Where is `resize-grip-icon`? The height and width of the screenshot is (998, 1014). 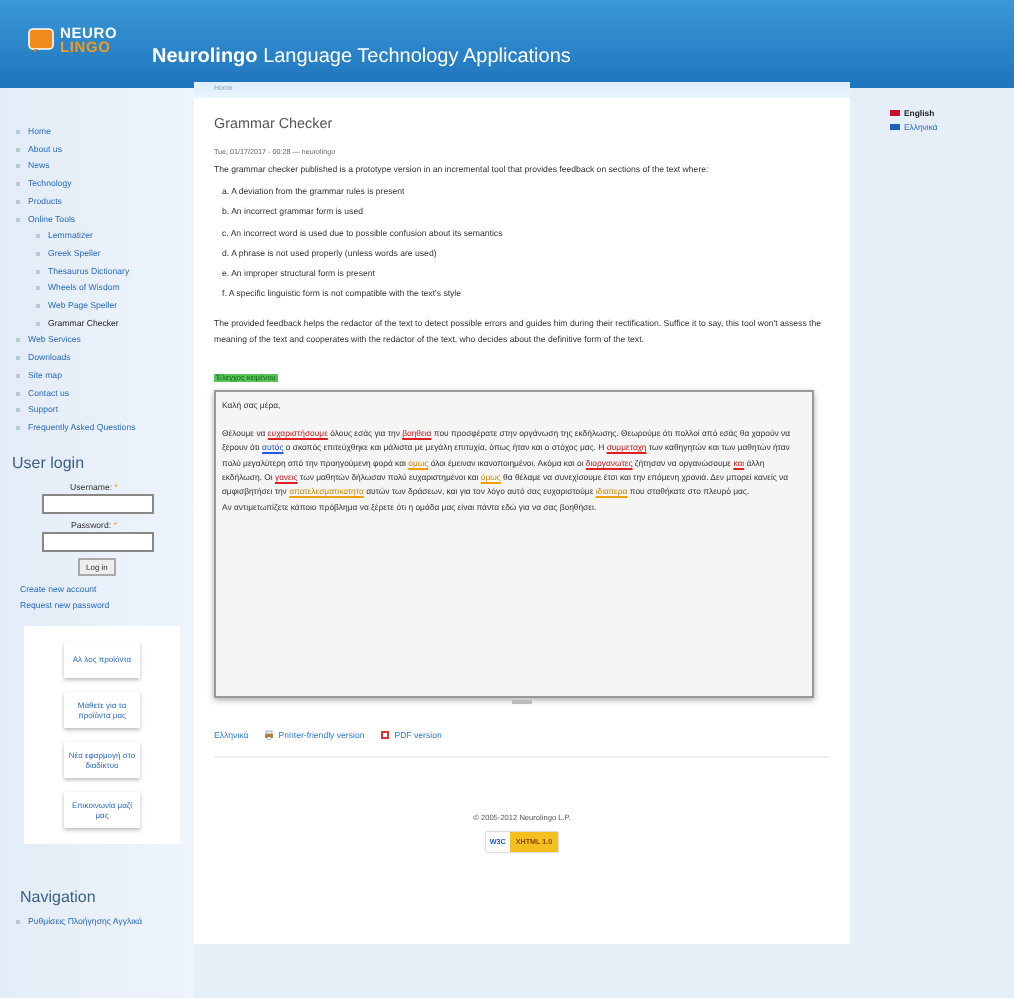
resize-grip-icon is located at coordinates (522, 701).